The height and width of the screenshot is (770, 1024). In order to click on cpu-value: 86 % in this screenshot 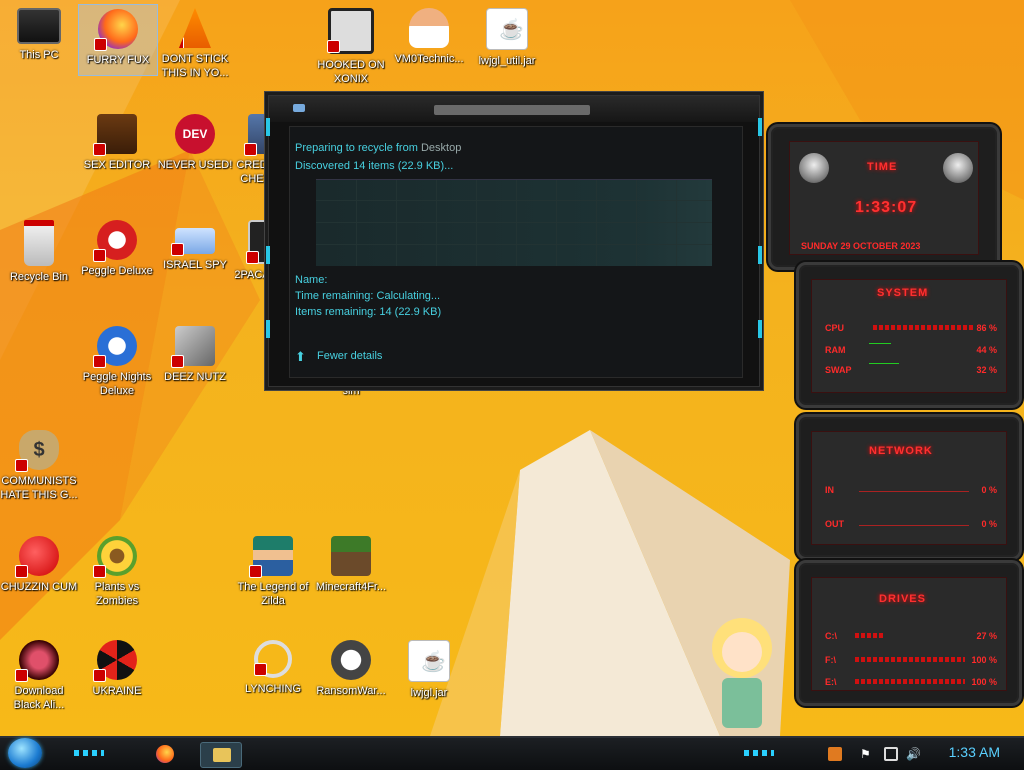, I will do `click(986, 328)`.